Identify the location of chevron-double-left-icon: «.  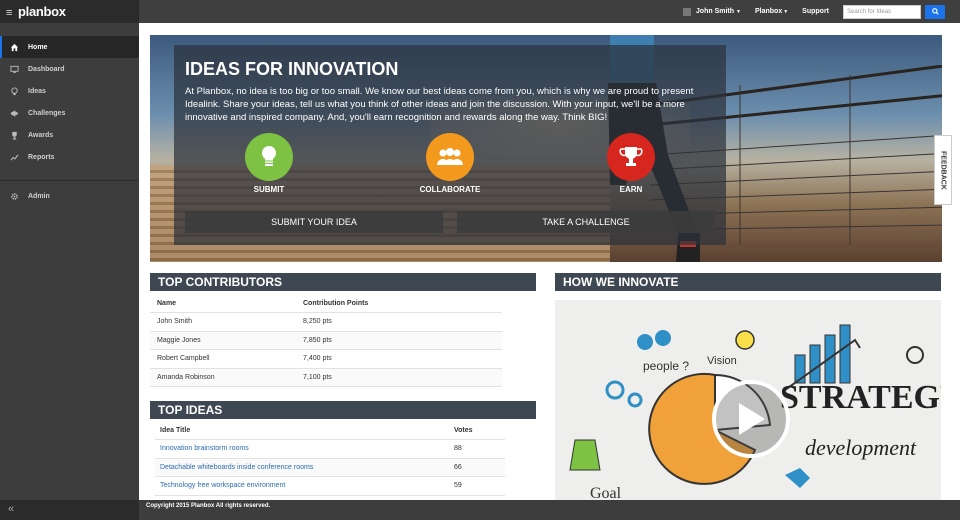
(11, 509).